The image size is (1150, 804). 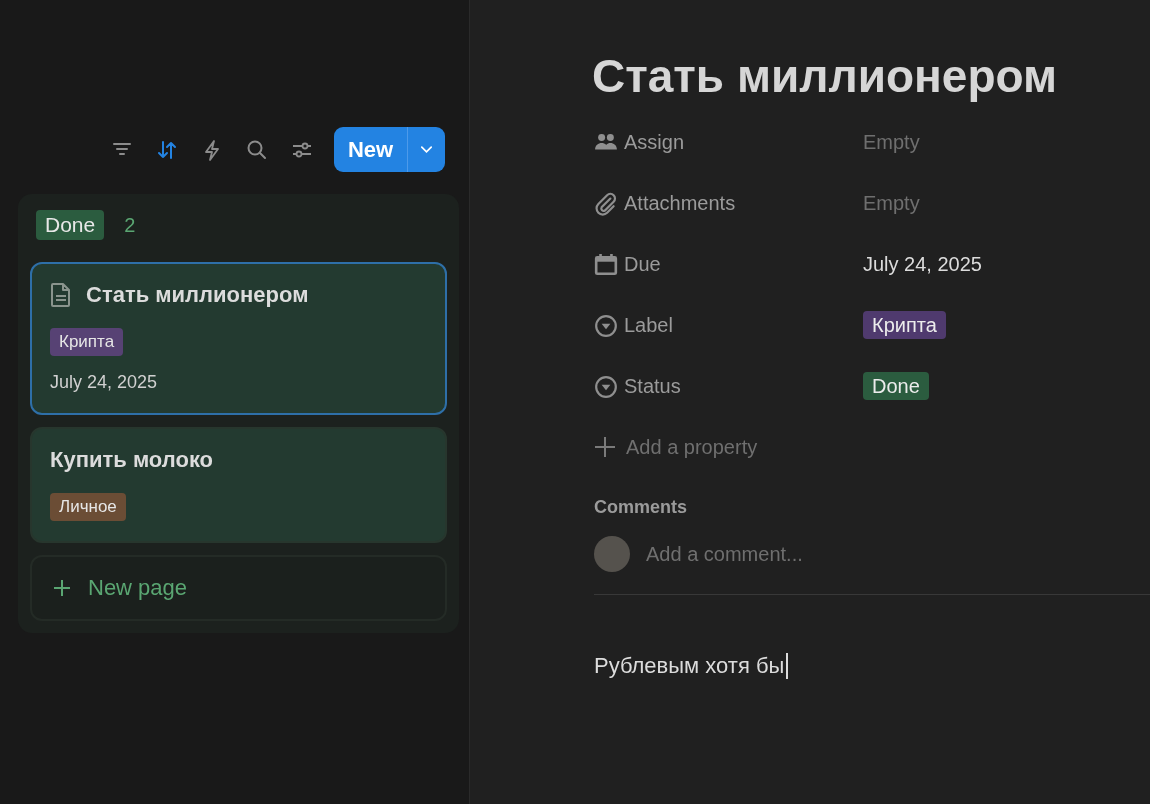 What do you see at coordinates (61, 295) in the screenshot?
I see `document-icon` at bounding box center [61, 295].